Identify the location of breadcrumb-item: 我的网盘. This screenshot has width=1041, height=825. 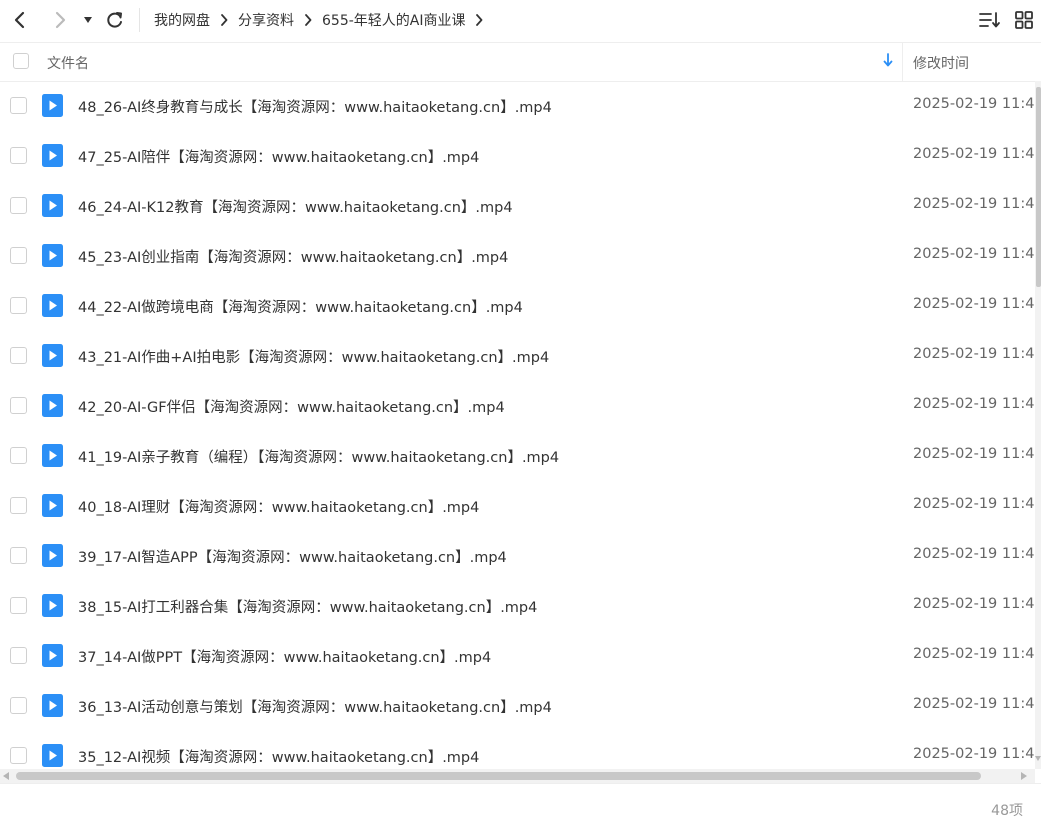
(182, 20).